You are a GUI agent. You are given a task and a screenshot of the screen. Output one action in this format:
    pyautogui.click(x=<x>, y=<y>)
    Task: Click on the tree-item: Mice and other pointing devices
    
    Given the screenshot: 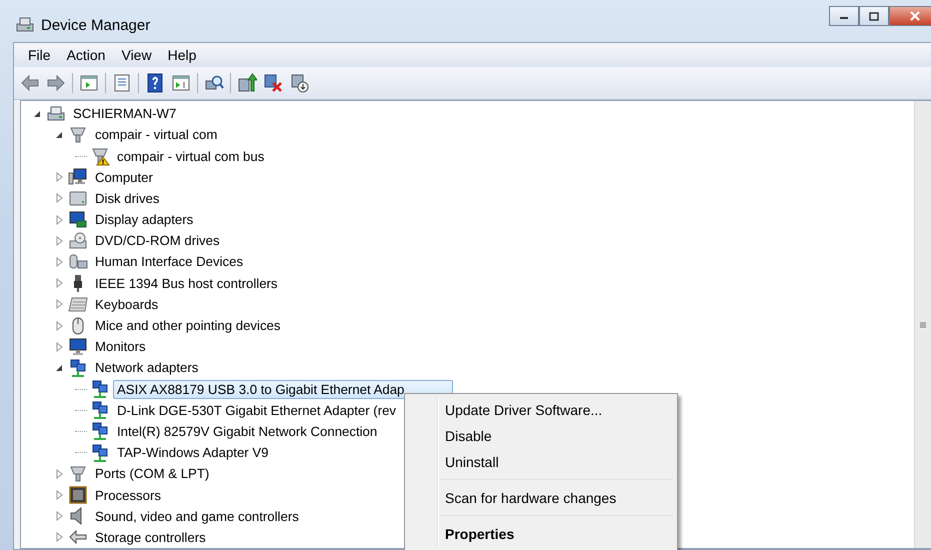 What is the action you would take?
    pyautogui.click(x=187, y=326)
    